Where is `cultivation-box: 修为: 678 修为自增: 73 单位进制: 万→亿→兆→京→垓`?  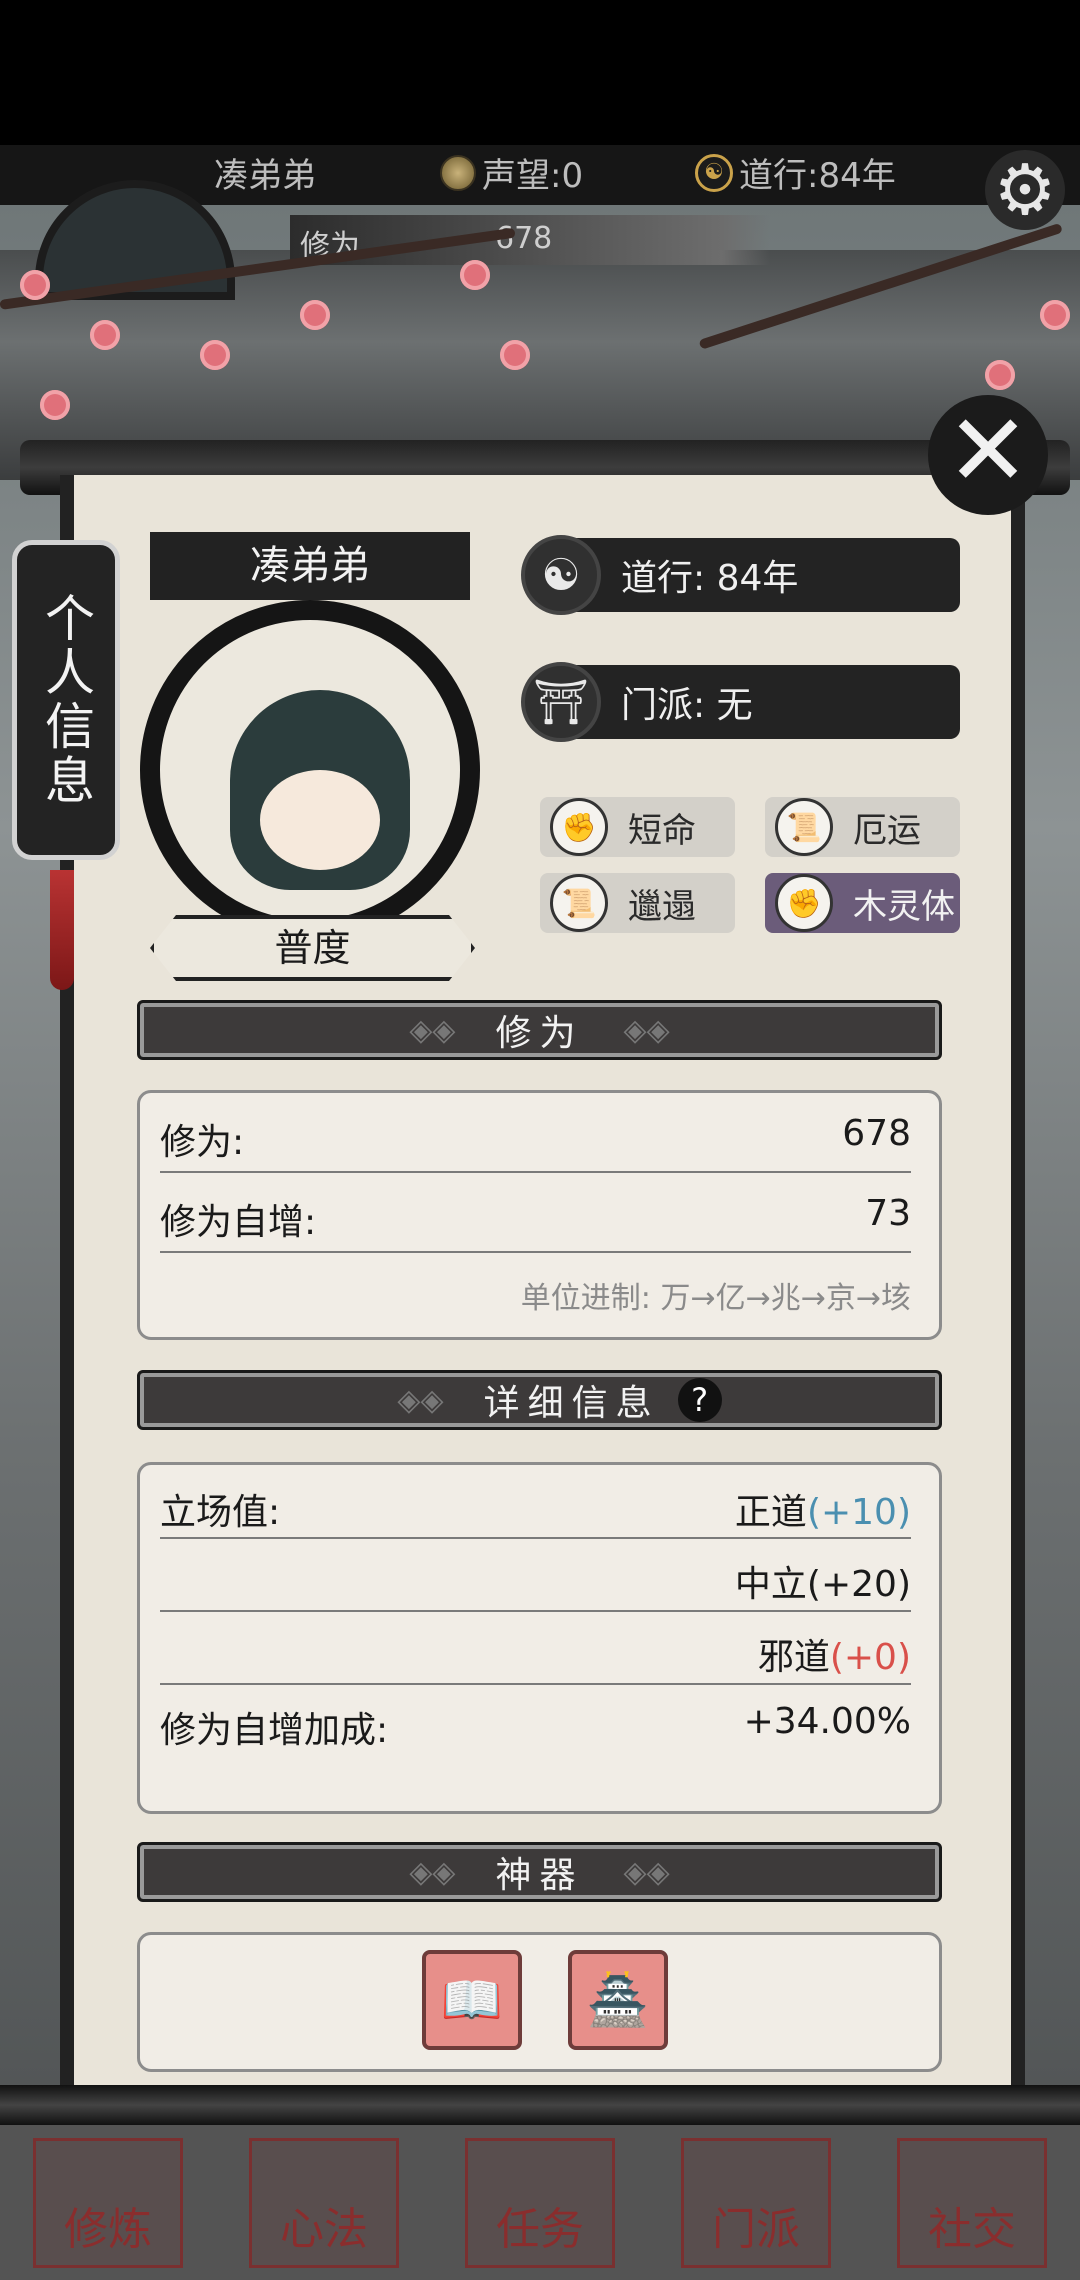
cultivation-box: 修为: 678 修为自增: 73 单位进制: 万→亿→兆→京→垓 is located at coordinates (539, 1215).